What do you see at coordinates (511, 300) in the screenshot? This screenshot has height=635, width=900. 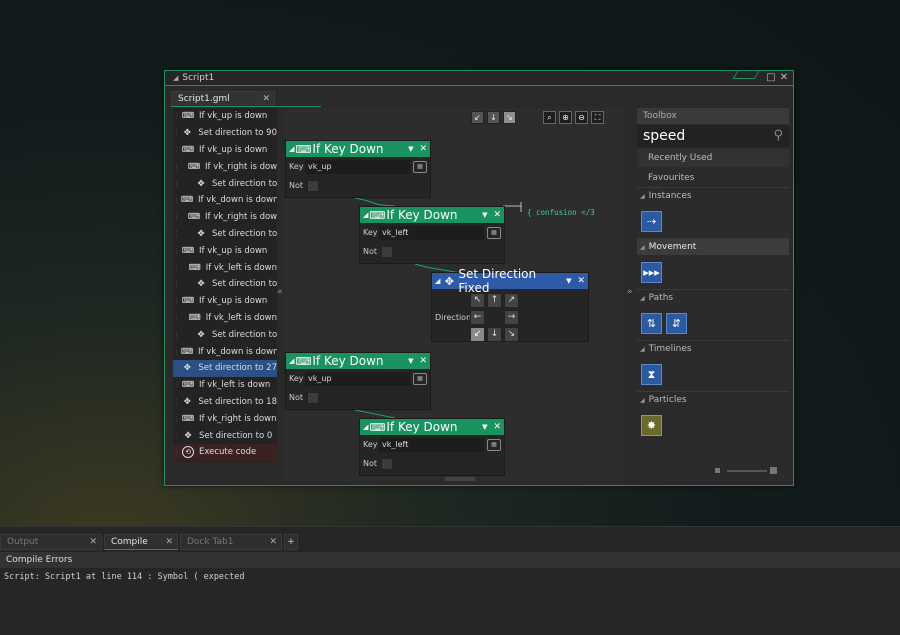 I see `arrow-up-right-icon: ↗` at bounding box center [511, 300].